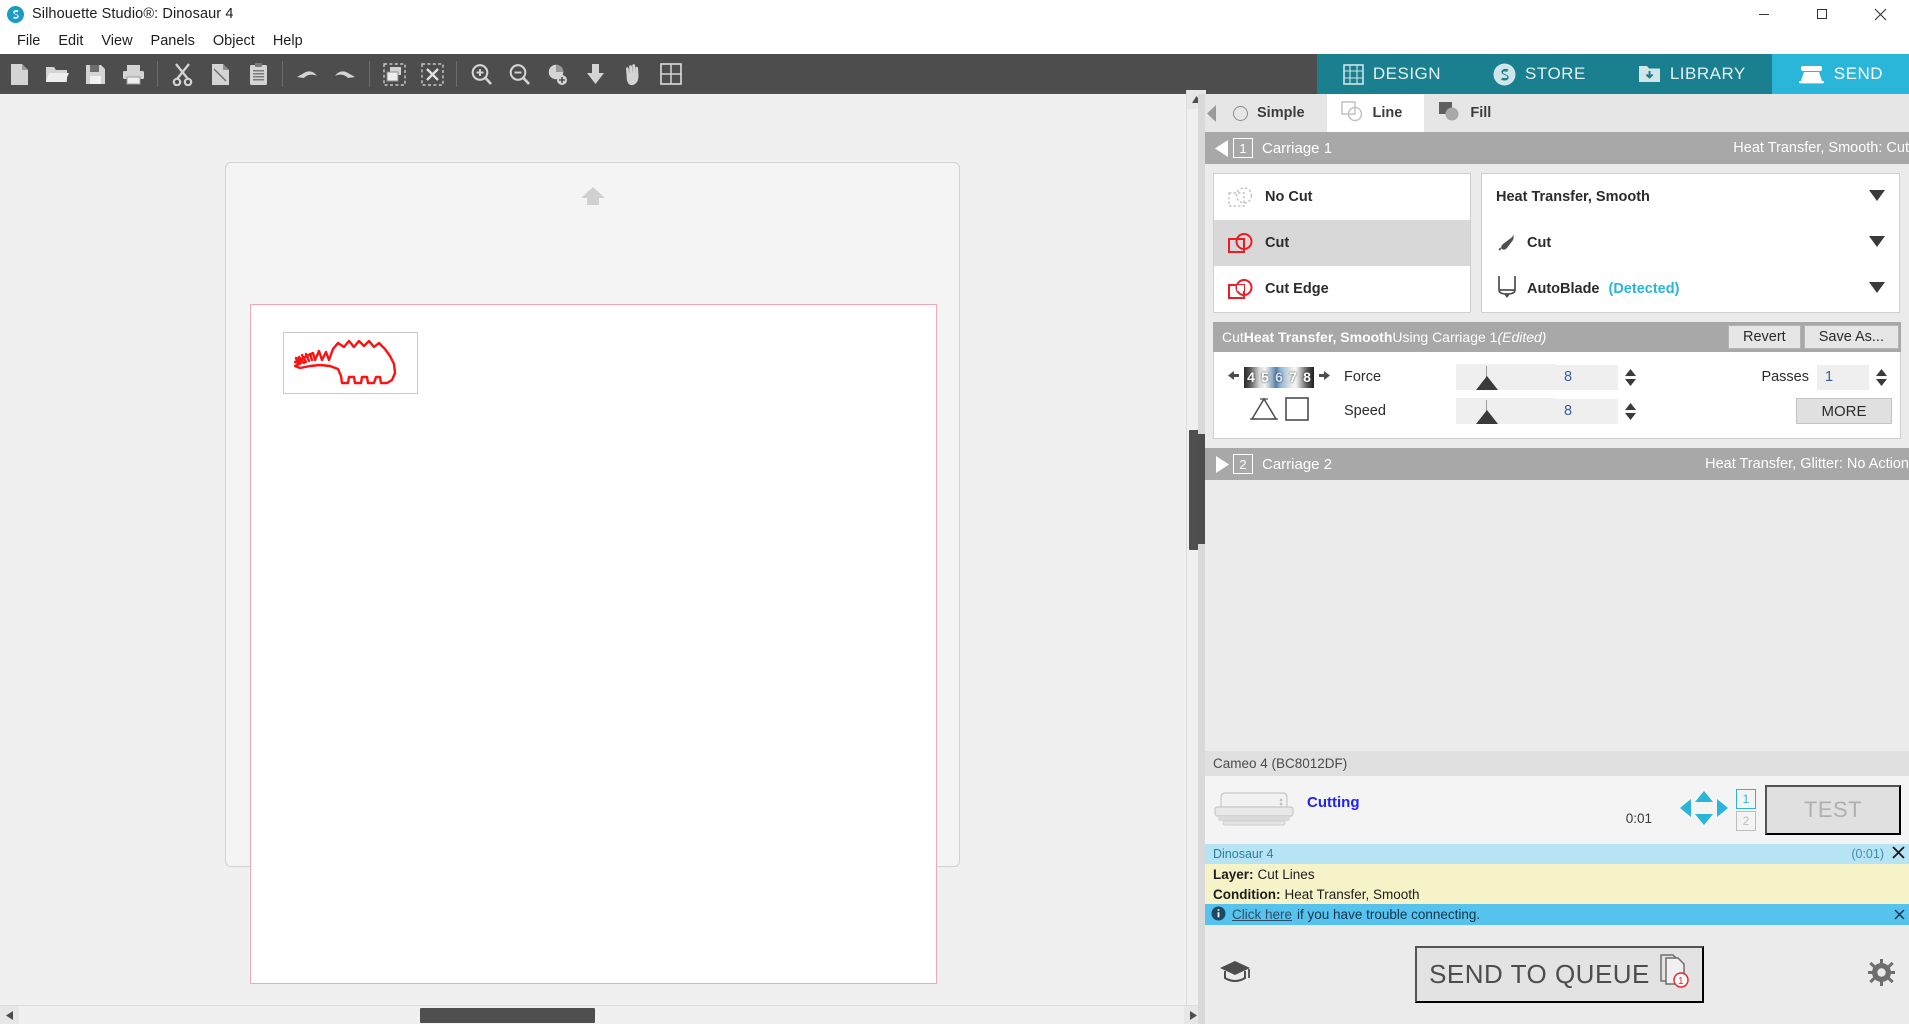 This screenshot has width=1909, height=1024. I want to click on menu-file: File, so click(28, 41).